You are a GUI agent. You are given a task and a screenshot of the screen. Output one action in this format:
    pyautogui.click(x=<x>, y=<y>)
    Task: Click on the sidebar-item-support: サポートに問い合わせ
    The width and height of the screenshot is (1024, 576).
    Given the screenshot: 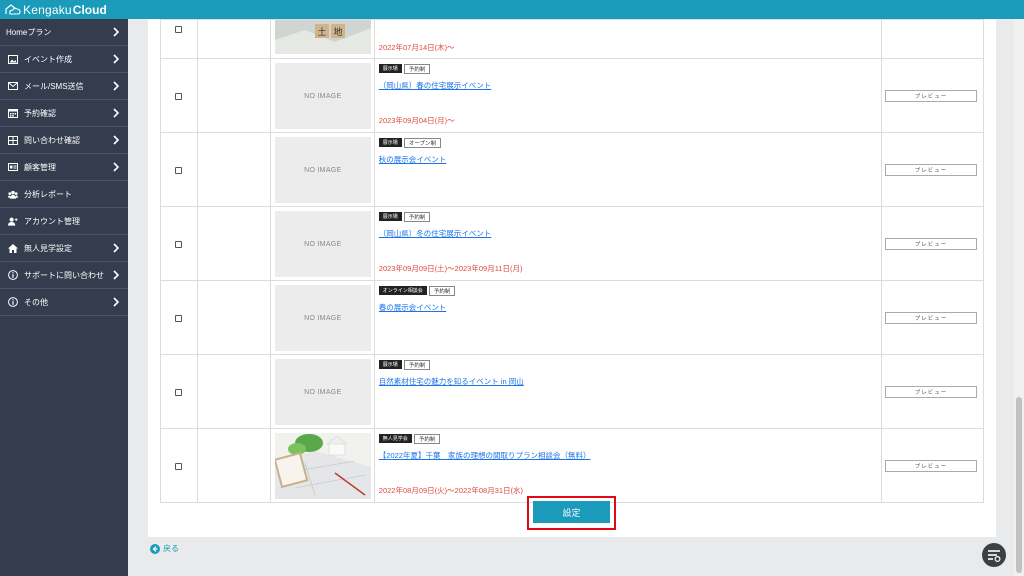 What is the action you would take?
    pyautogui.click(x=64, y=275)
    